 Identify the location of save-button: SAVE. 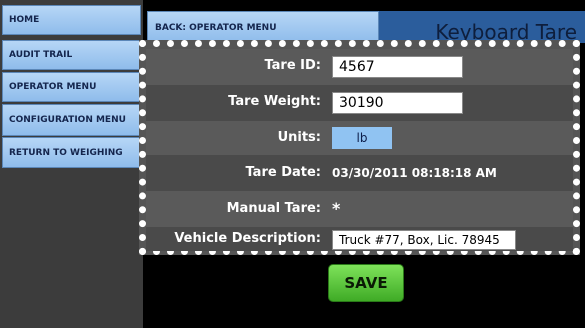
(366, 283).